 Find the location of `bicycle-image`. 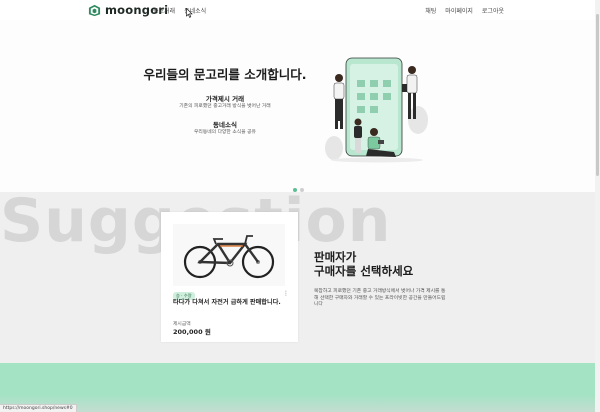

bicycle-image is located at coordinates (229, 257).